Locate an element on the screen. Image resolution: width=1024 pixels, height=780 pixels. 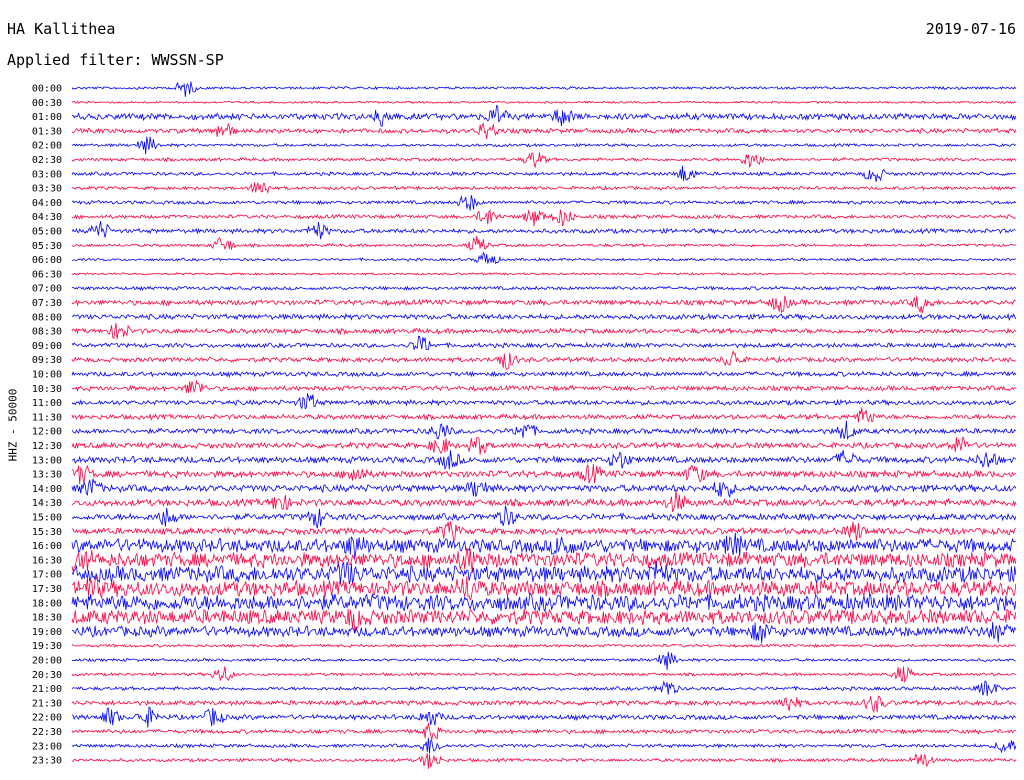
time-label: 04:30 is located at coordinates (47, 217).